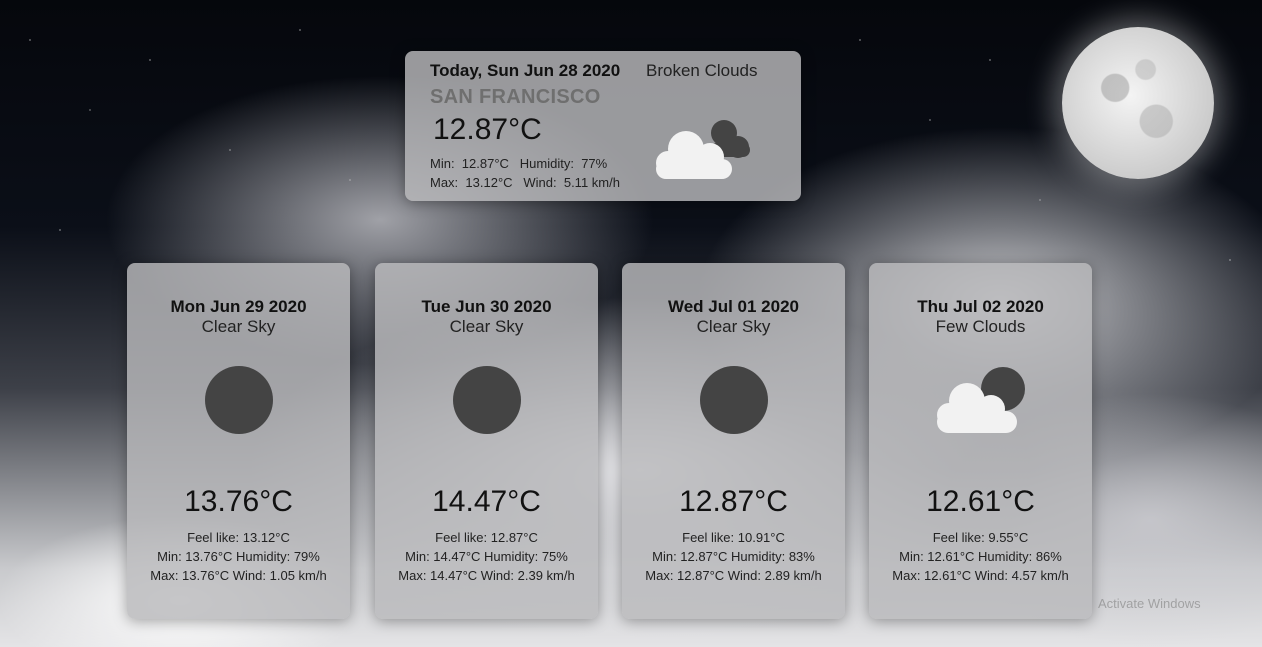 The height and width of the screenshot is (647, 1262). What do you see at coordinates (703, 149) in the screenshot?
I see `broken-clouds-icon` at bounding box center [703, 149].